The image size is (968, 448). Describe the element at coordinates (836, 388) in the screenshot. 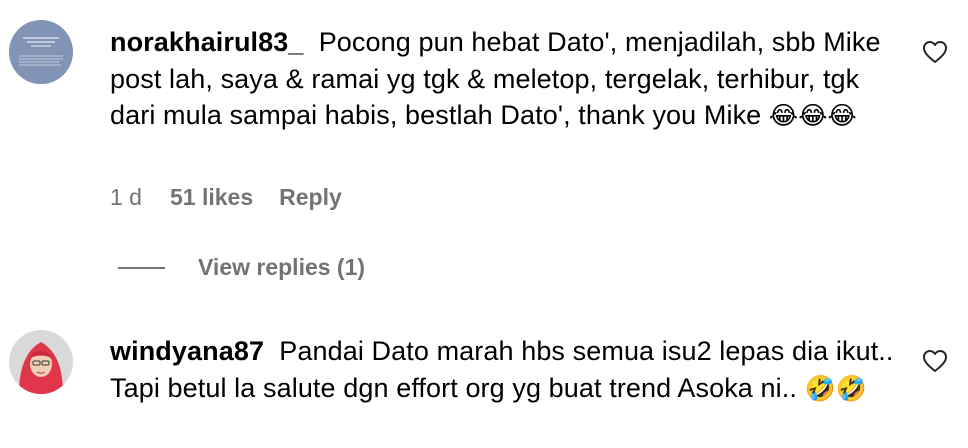

I see `rofl-emoji: 🤣🤣` at that location.